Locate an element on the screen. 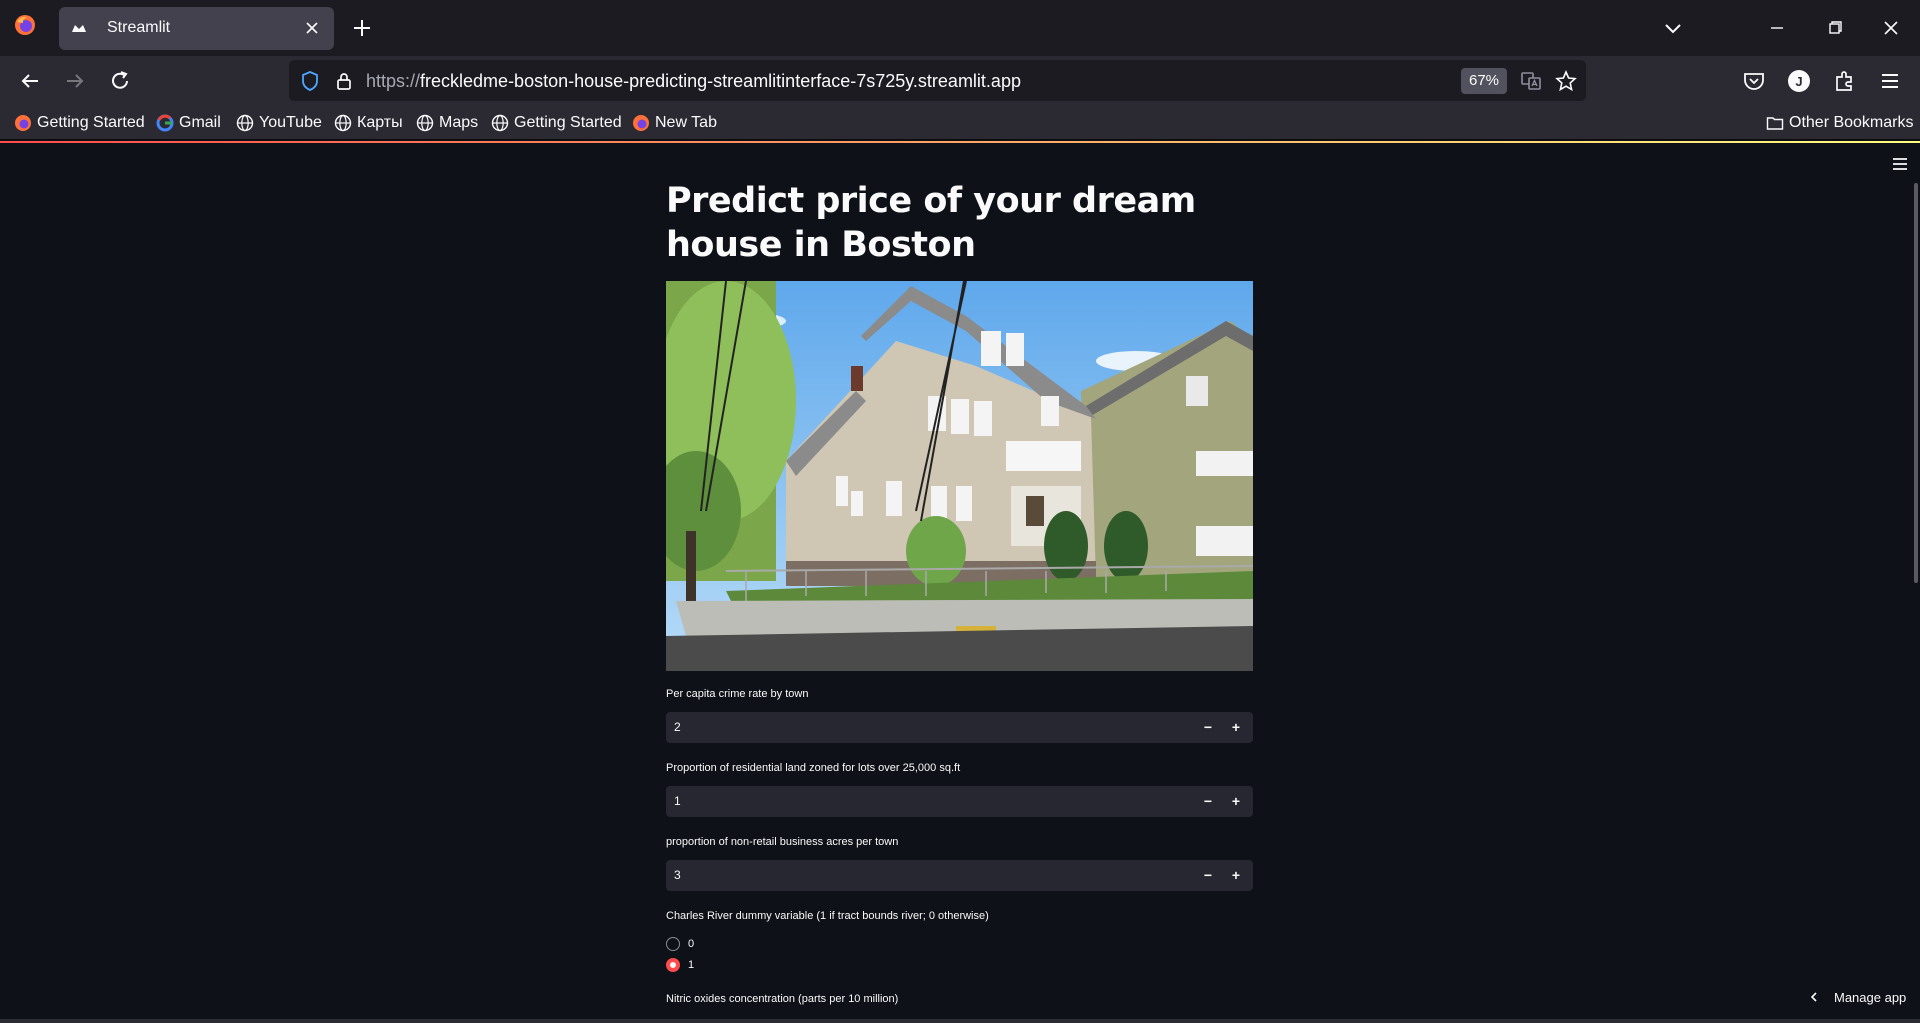  bookmark-label: Gmail is located at coordinates (200, 122).